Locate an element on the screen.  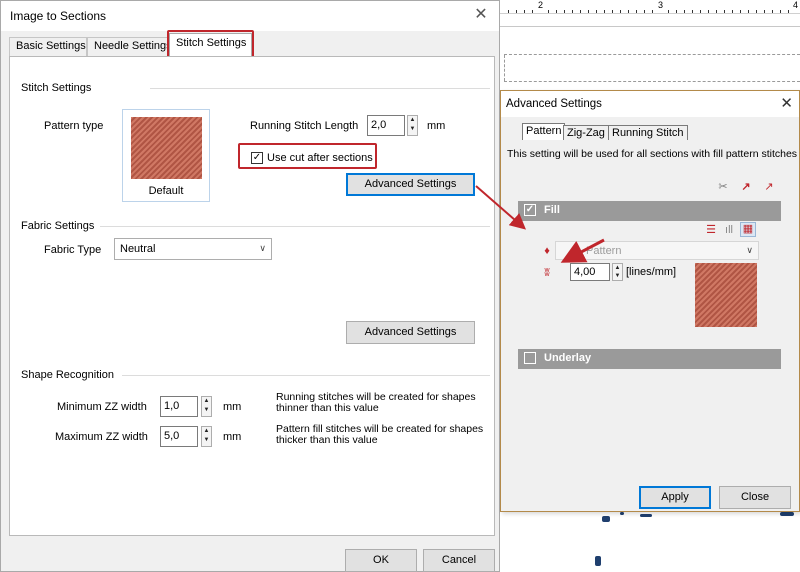
max-zz-width-spinner: ▲ ▼ is located at coordinates (206, 436).